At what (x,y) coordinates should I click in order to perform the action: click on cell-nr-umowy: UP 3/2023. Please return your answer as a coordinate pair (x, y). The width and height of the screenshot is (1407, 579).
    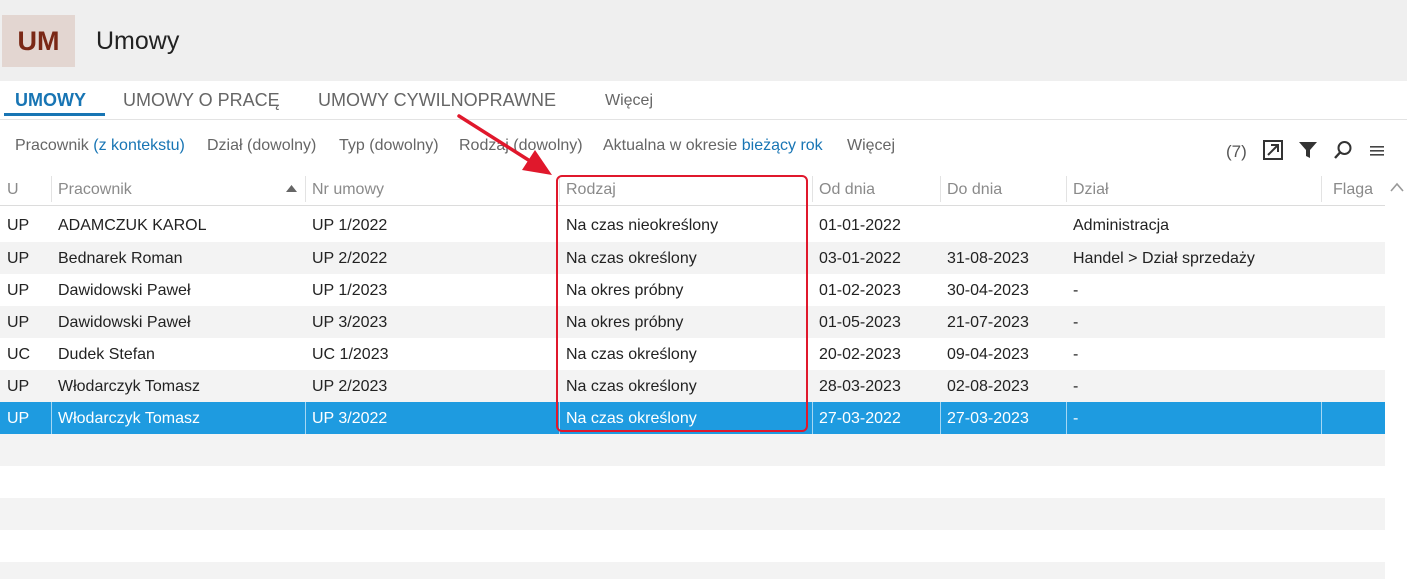
    Looking at the image, I should click on (350, 322).